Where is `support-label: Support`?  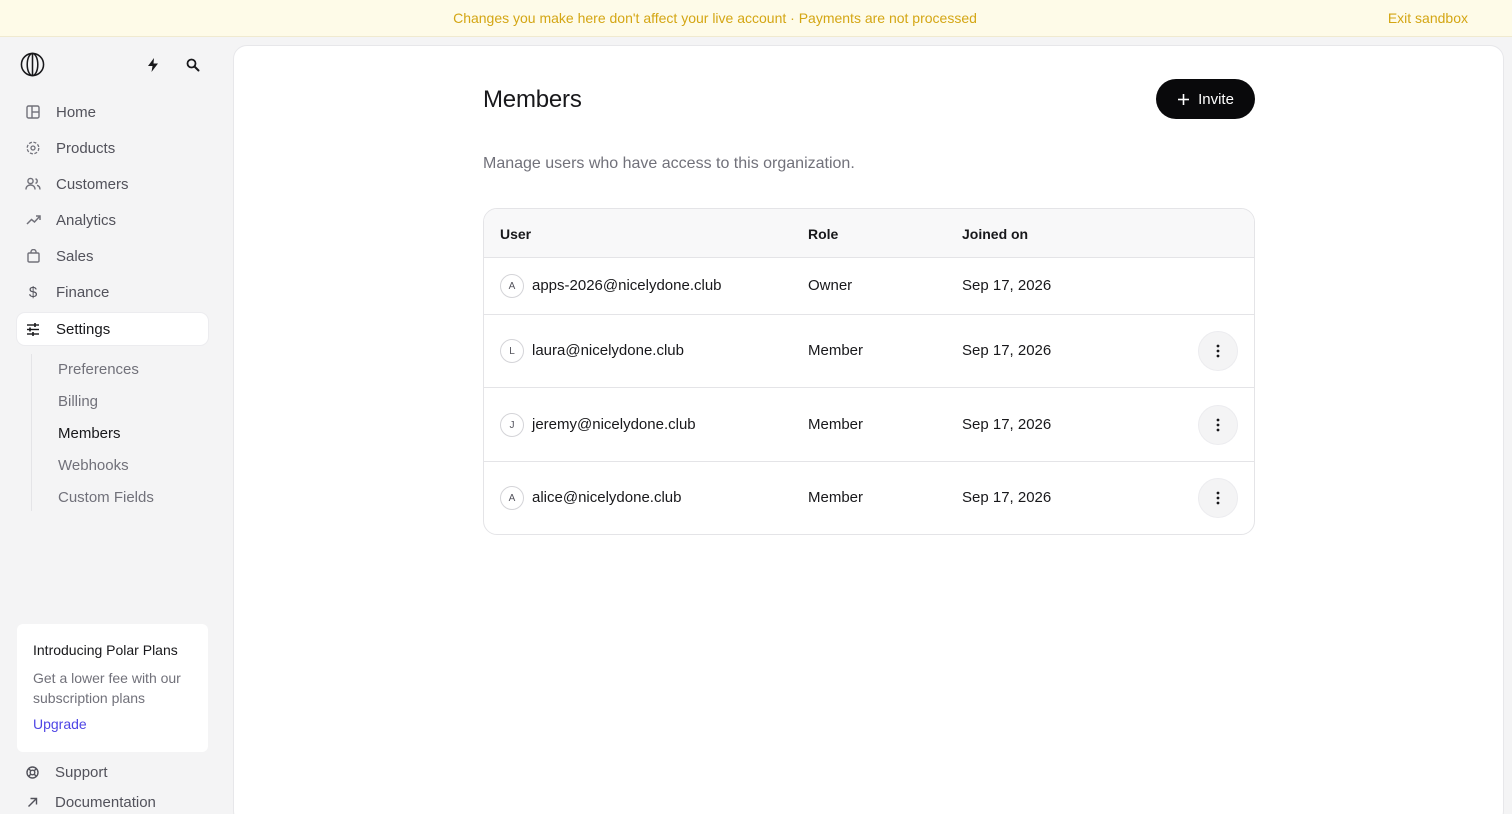
support-label: Support is located at coordinates (81, 772).